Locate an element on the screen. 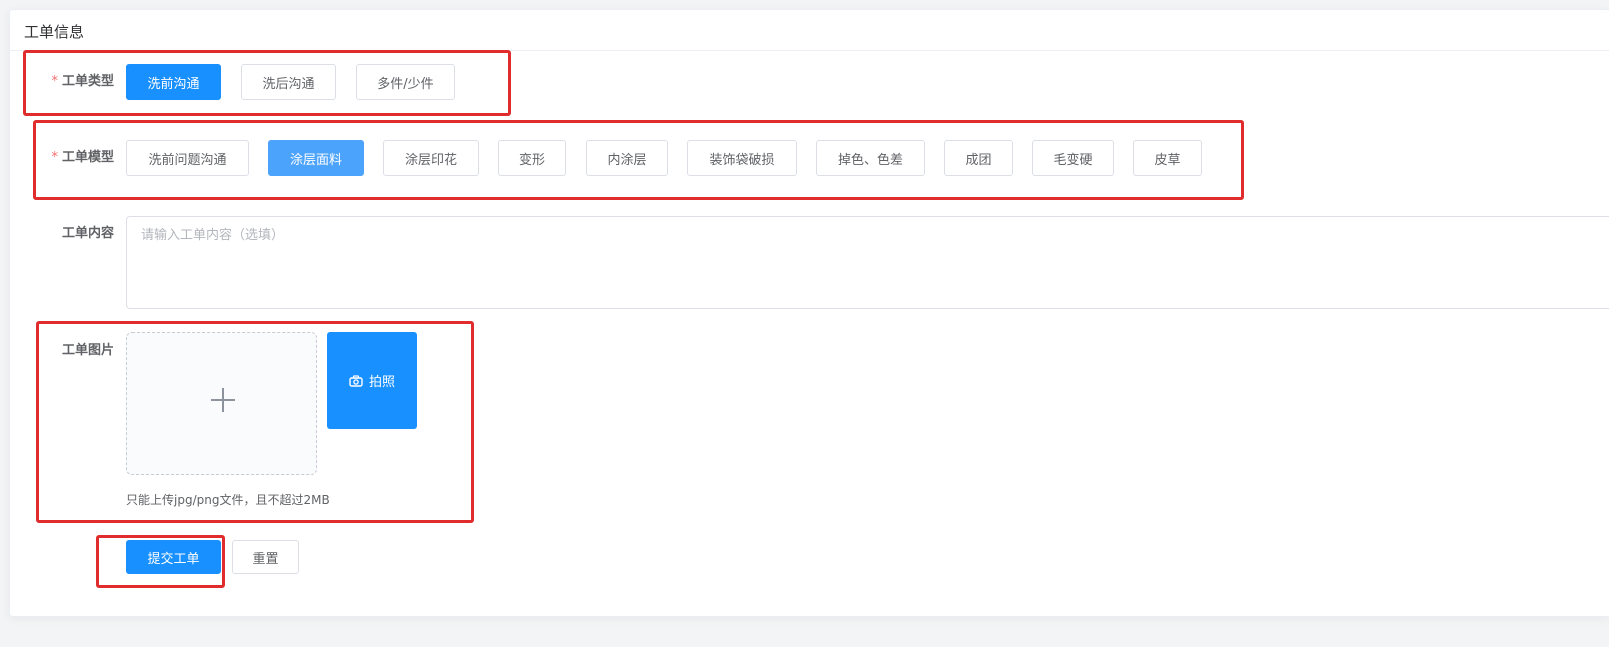  model-option-inner-coating: 内涂层 is located at coordinates (627, 158).